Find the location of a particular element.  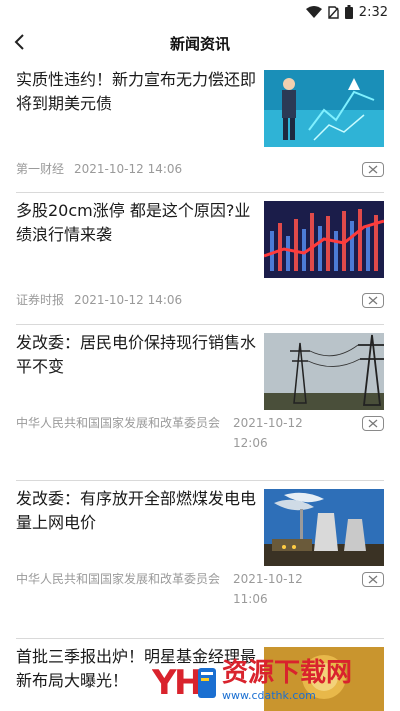

news-headline: 多股20cm涨停 都是这个原因?业绩浪行情来袭 is located at coordinates (136, 223).